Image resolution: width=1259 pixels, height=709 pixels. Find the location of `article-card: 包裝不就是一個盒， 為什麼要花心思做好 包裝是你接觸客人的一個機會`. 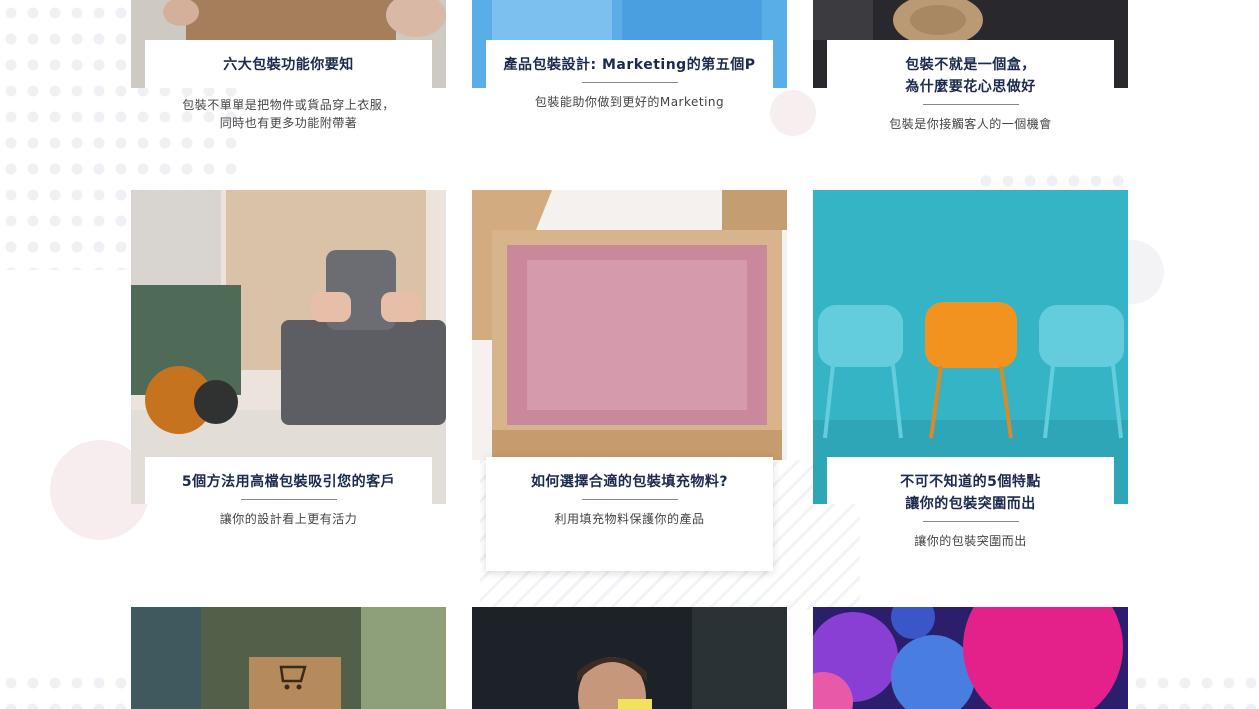

article-card: 包裝不就是一個盒， 為什麼要花心思做好 包裝是你接觸客人的一個機會 is located at coordinates (970, 85).